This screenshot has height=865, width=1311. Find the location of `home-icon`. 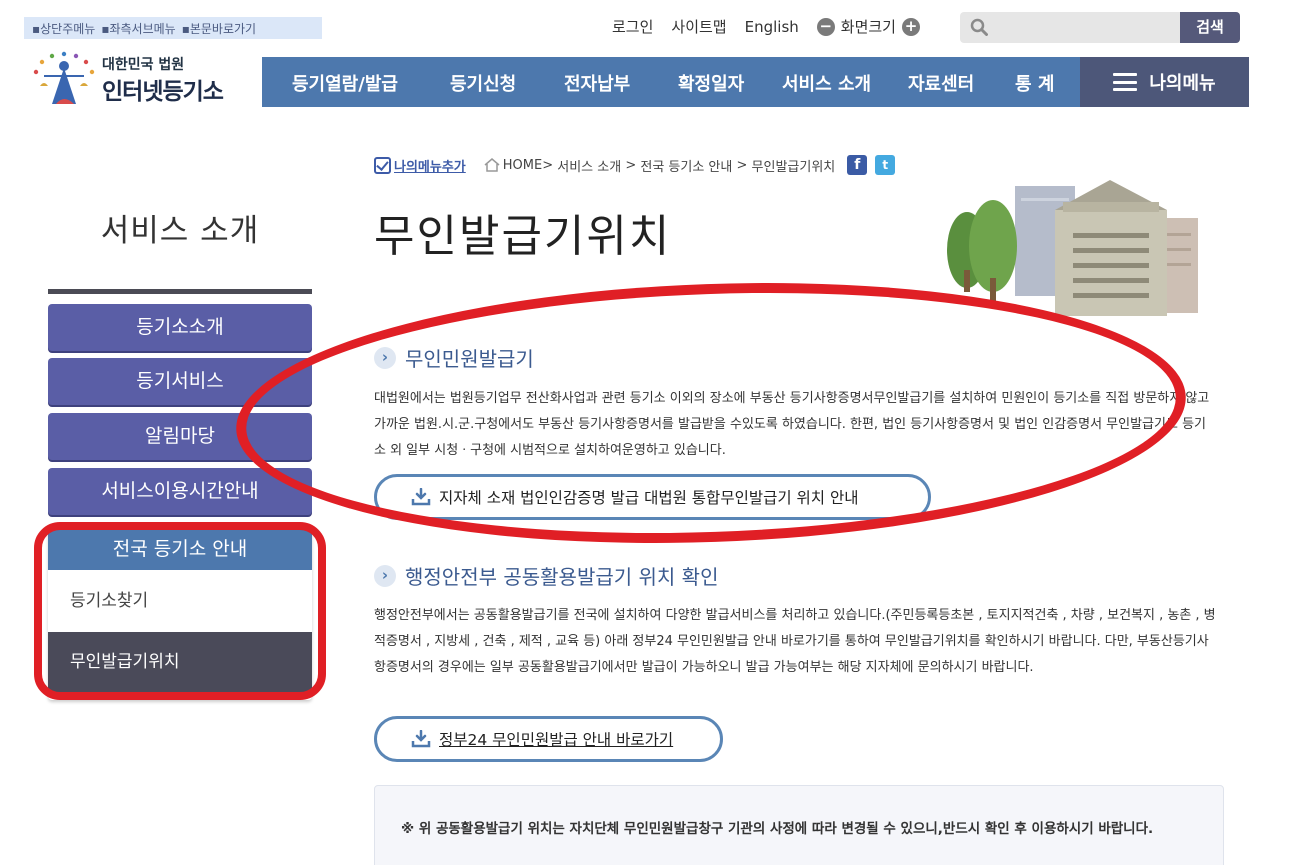

home-icon is located at coordinates (492, 165).